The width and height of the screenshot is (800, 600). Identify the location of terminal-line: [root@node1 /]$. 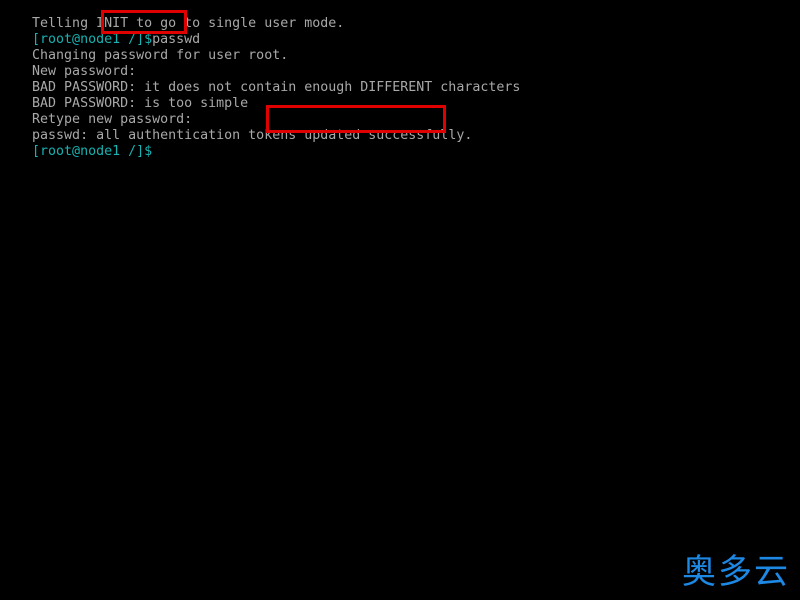
(76, 143).